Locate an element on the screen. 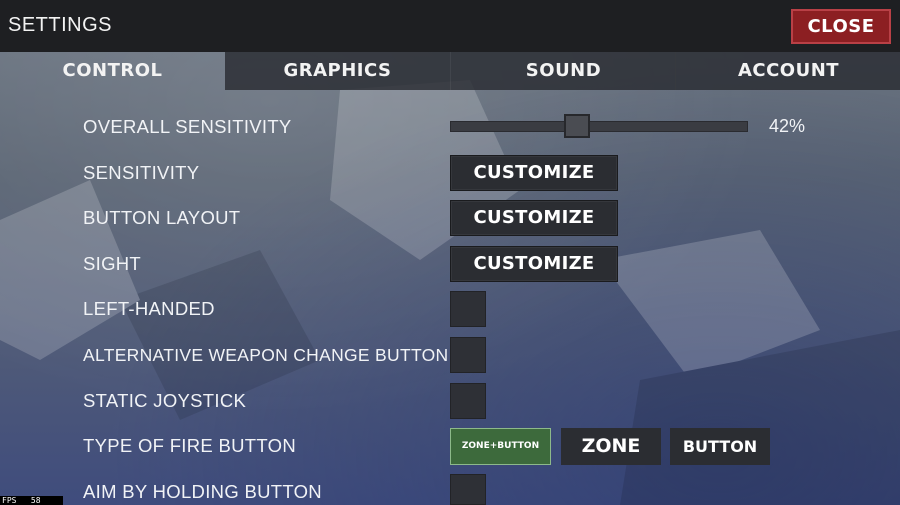  sensitivity-slider-handle is located at coordinates (577, 126).